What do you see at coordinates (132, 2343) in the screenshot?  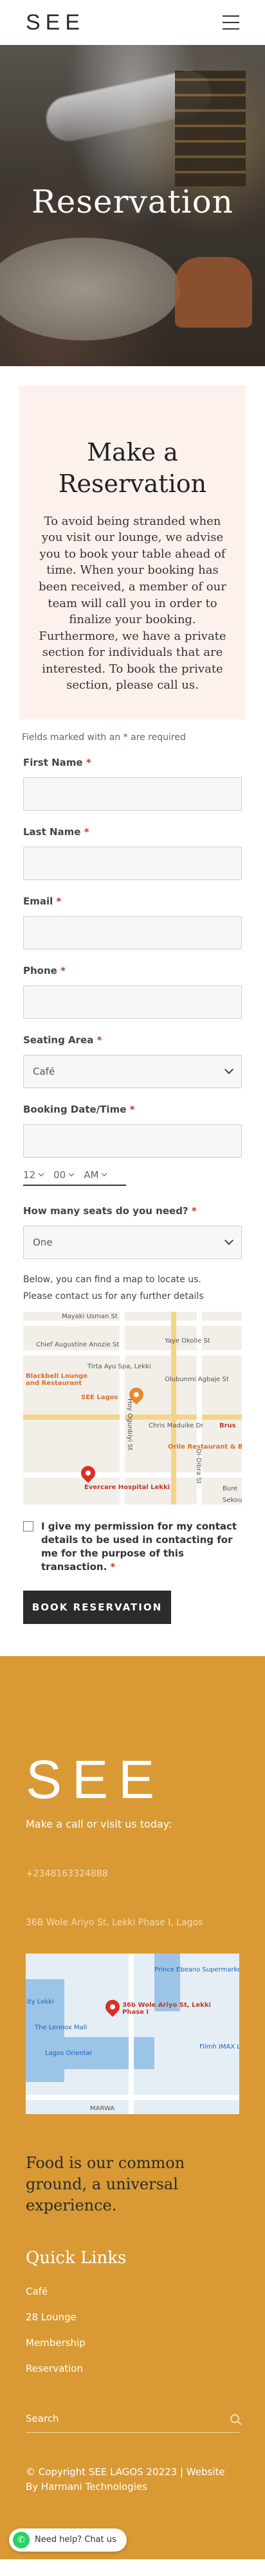 I see `quick-link-membership: Membership` at bounding box center [132, 2343].